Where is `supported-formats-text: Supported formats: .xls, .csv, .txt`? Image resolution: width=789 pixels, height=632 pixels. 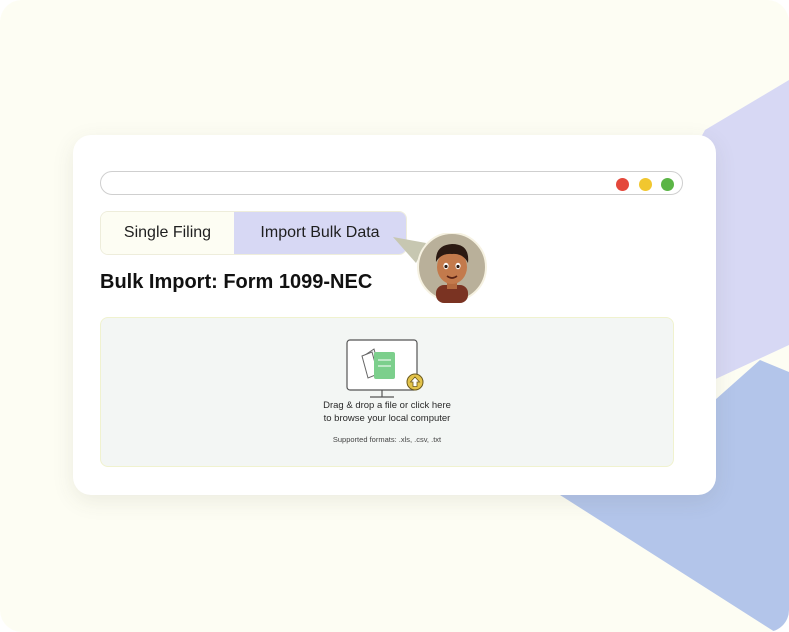 supported-formats-text: Supported formats: .xls, .csv, .txt is located at coordinates (387, 439).